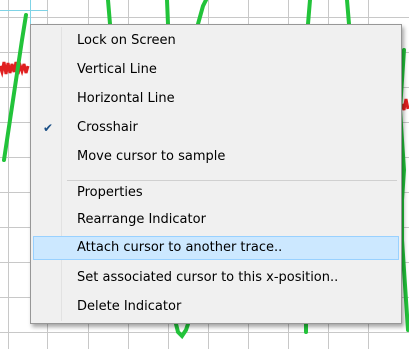 The width and height of the screenshot is (409, 349). What do you see at coordinates (216, 41) in the screenshot?
I see `menu-item-lock-on-screen: Lock on Screen` at bounding box center [216, 41].